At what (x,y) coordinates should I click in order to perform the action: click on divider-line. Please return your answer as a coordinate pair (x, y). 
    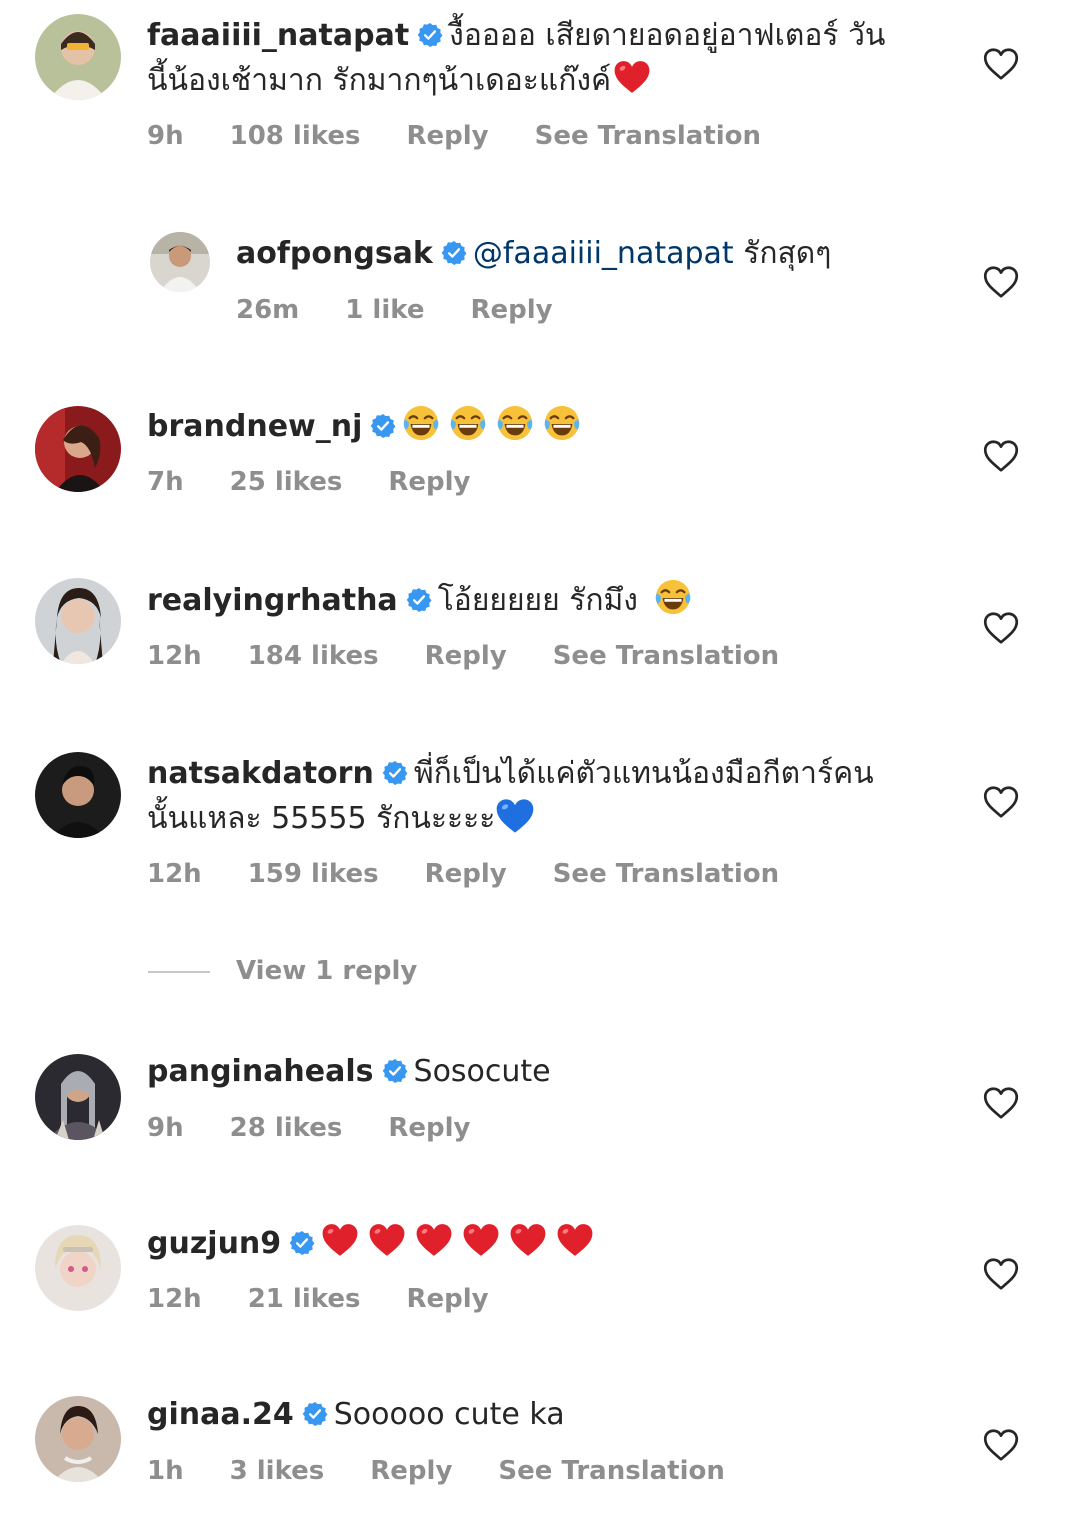
    Looking at the image, I should click on (179, 972).